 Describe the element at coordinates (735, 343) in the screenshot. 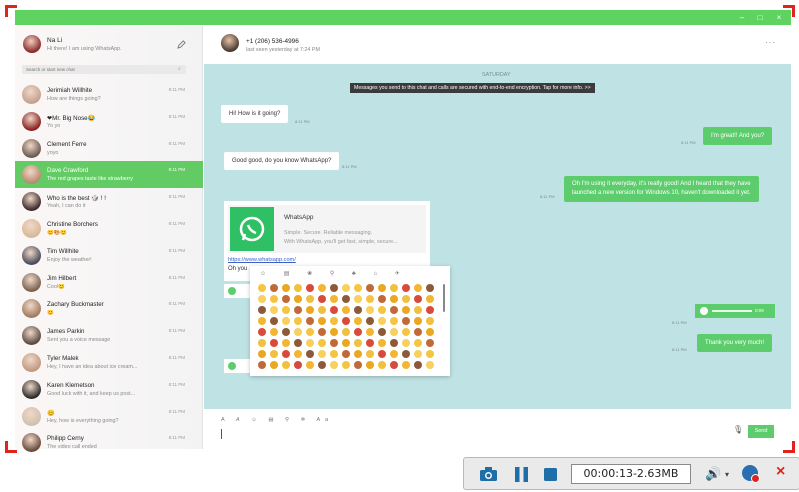

I see `message-bubble: Thank you very much!` at that location.